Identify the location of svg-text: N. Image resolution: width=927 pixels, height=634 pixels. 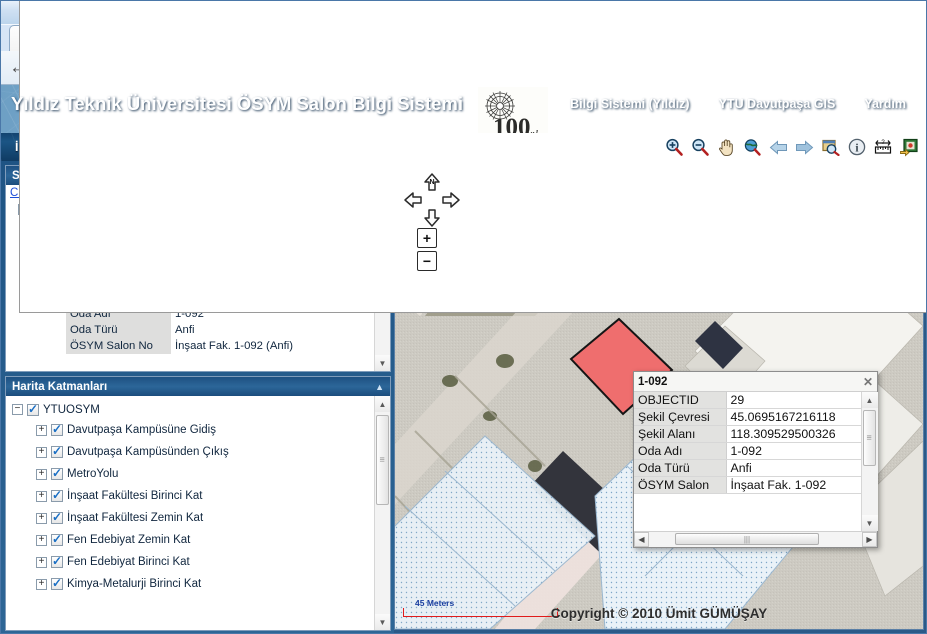
(431, 182).